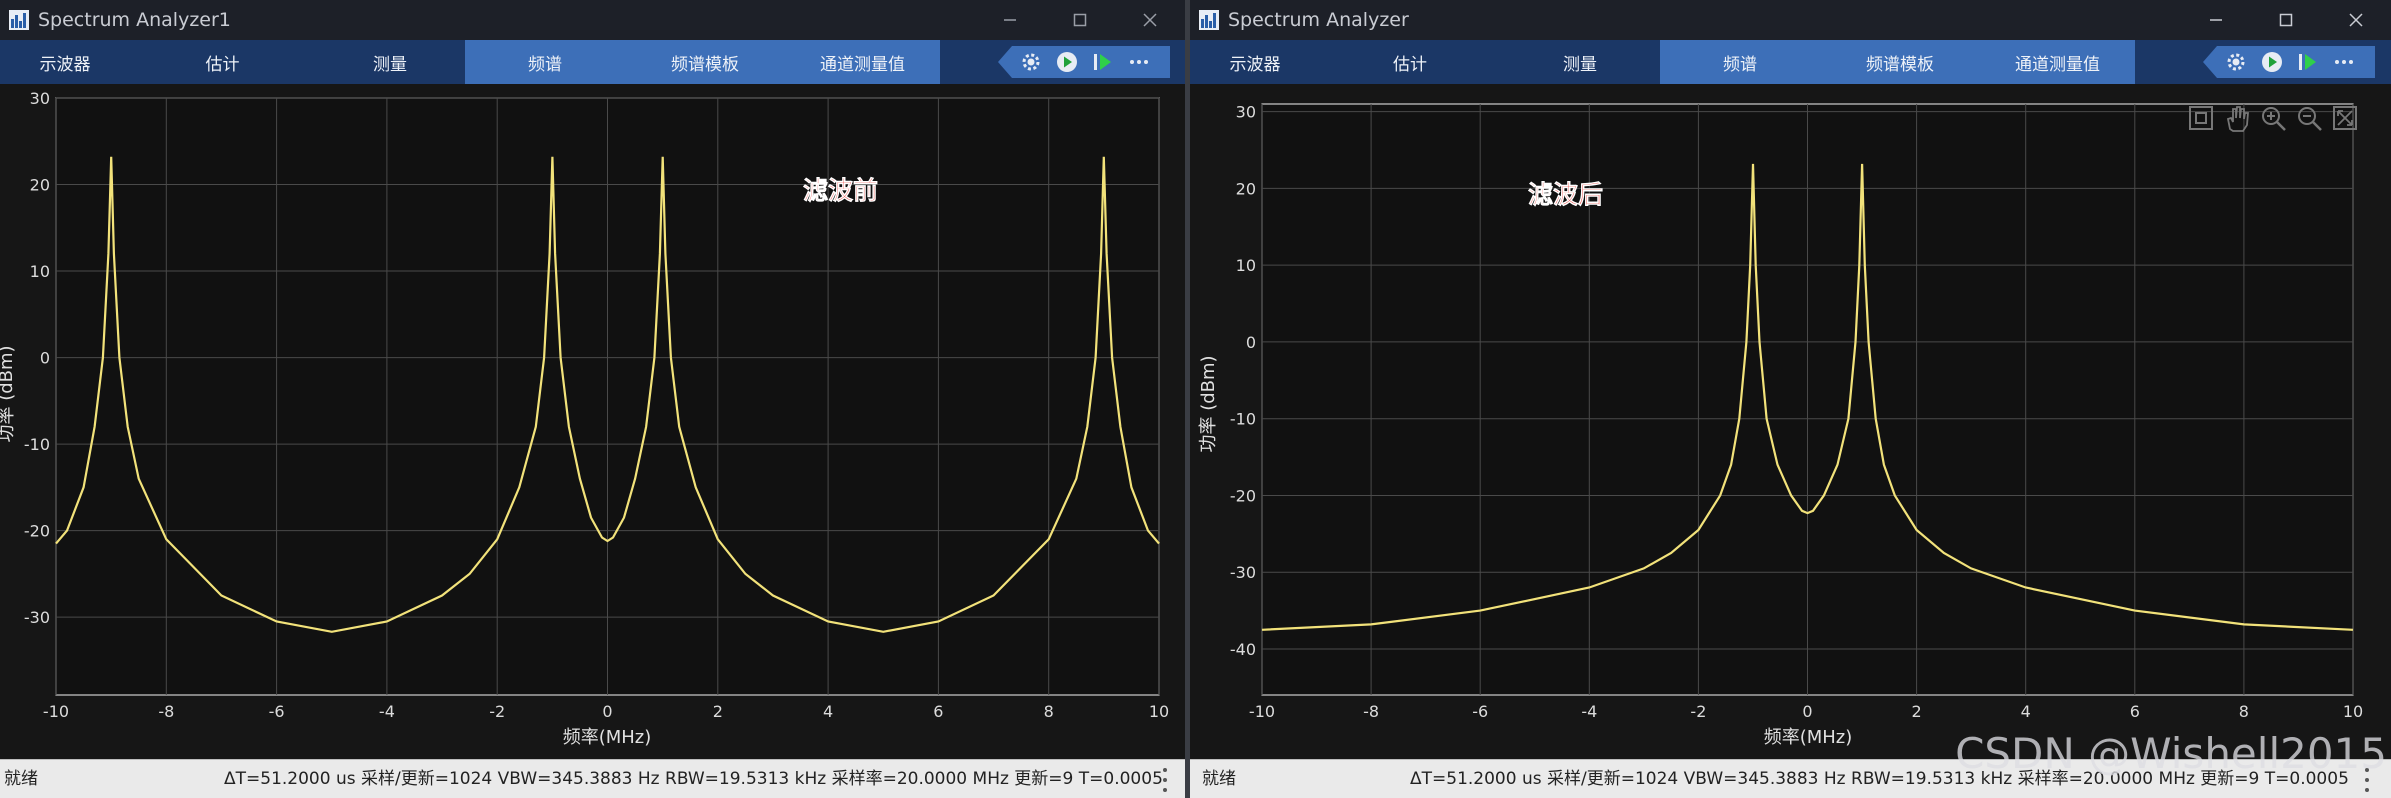  Describe the element at coordinates (1565, 194) in the screenshot. I see `annotation-after-filter: 滤波后` at that location.